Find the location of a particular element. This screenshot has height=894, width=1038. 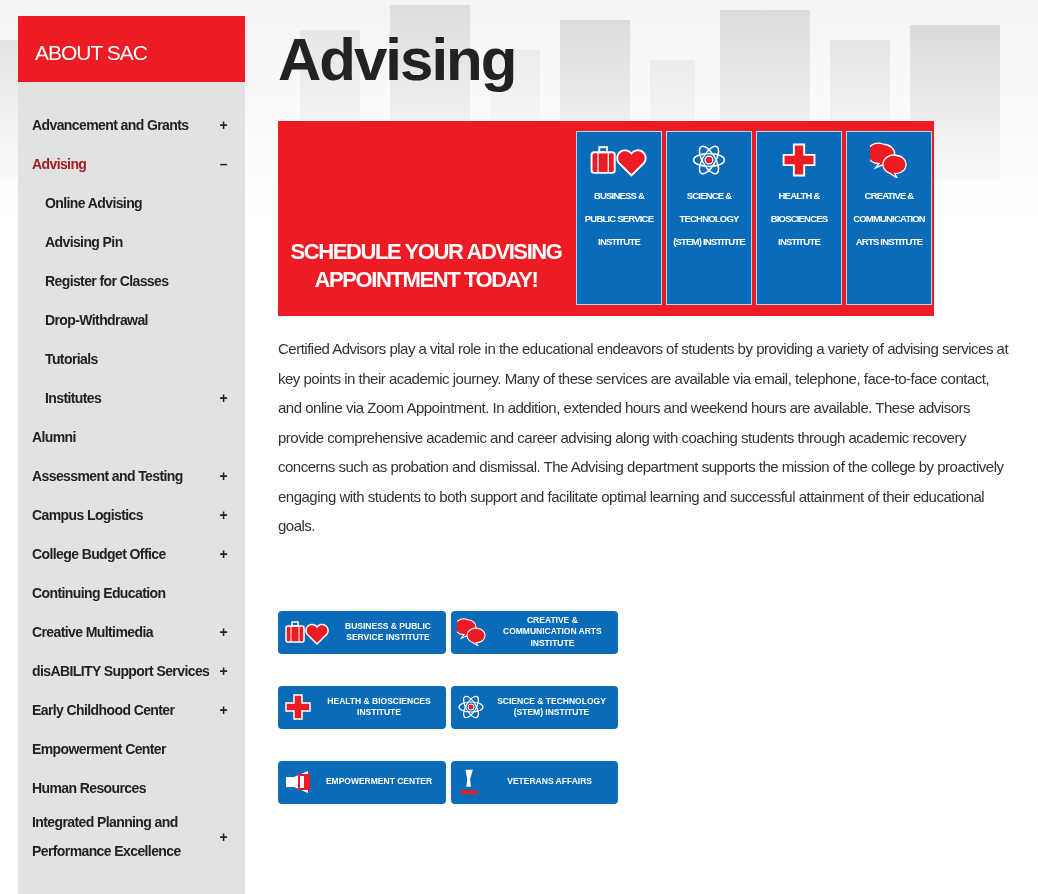

sidebar-item: disABILITY Support Services + is located at coordinates (131, 671).